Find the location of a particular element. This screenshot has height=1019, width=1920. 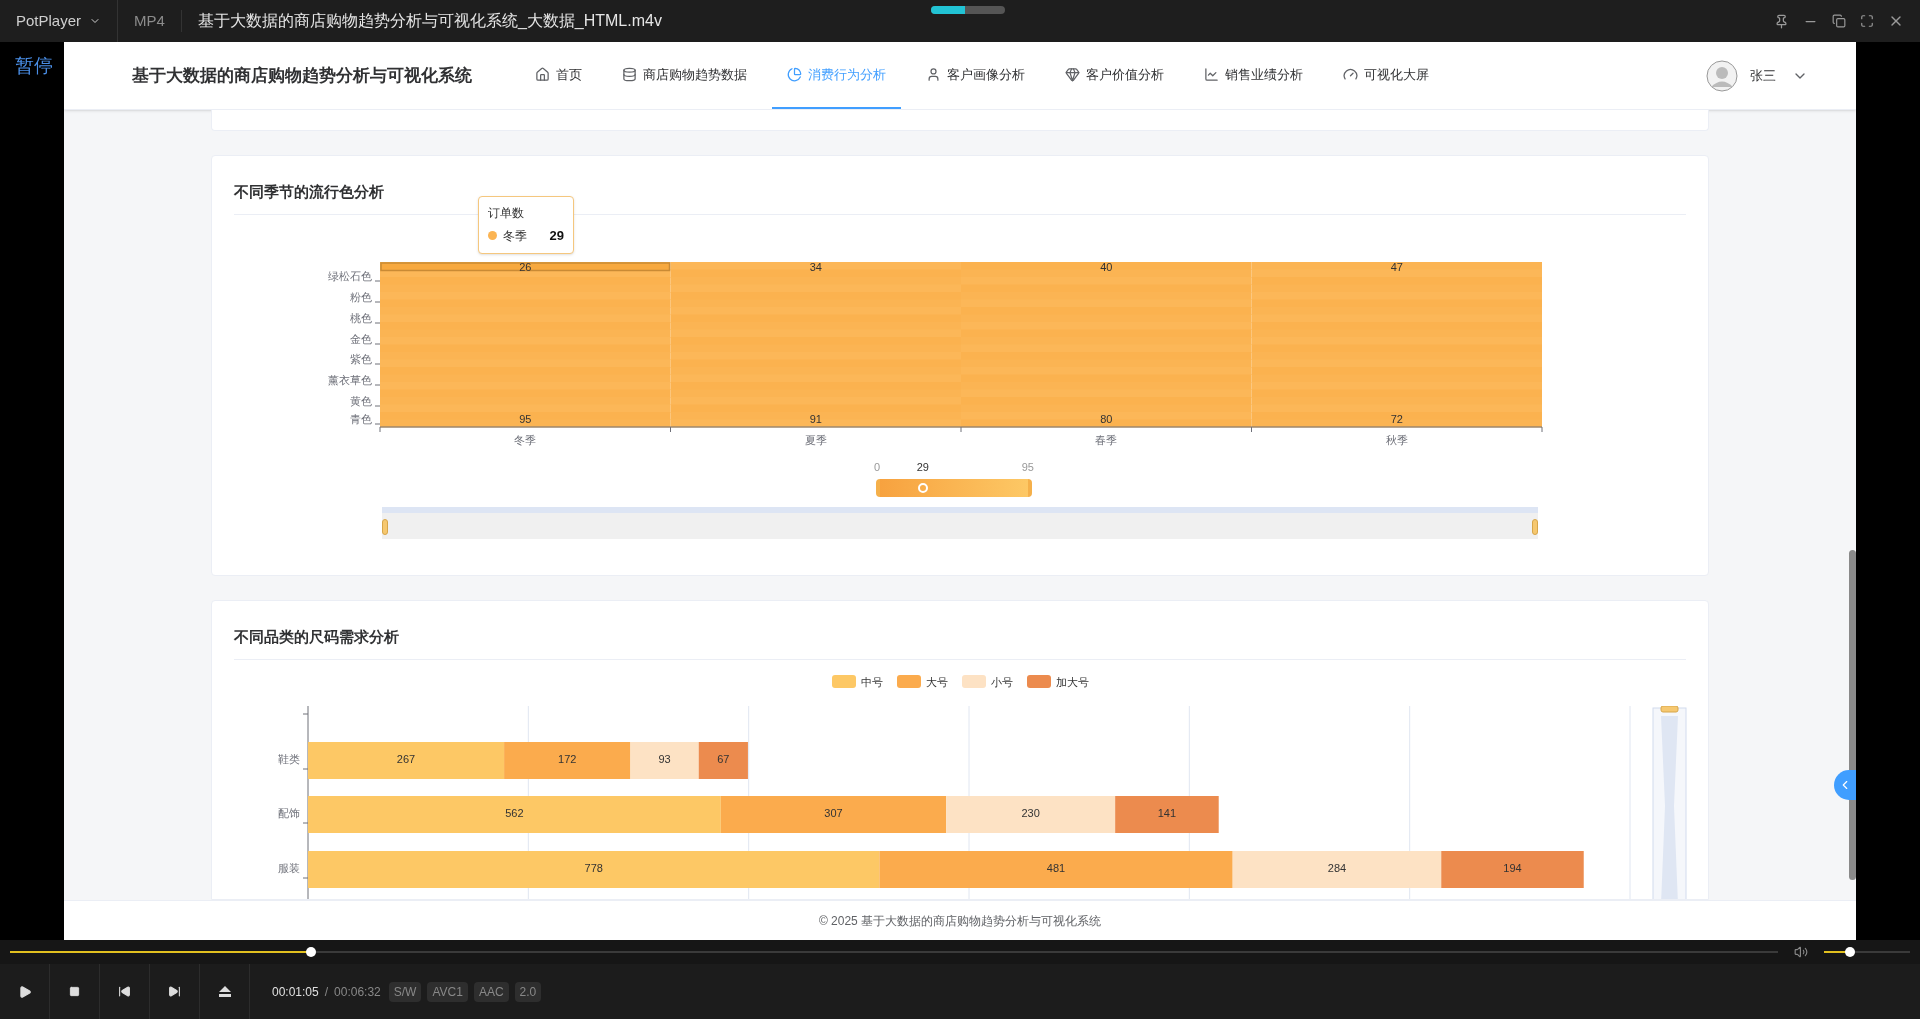

range-handle is located at coordinates (922, 487).